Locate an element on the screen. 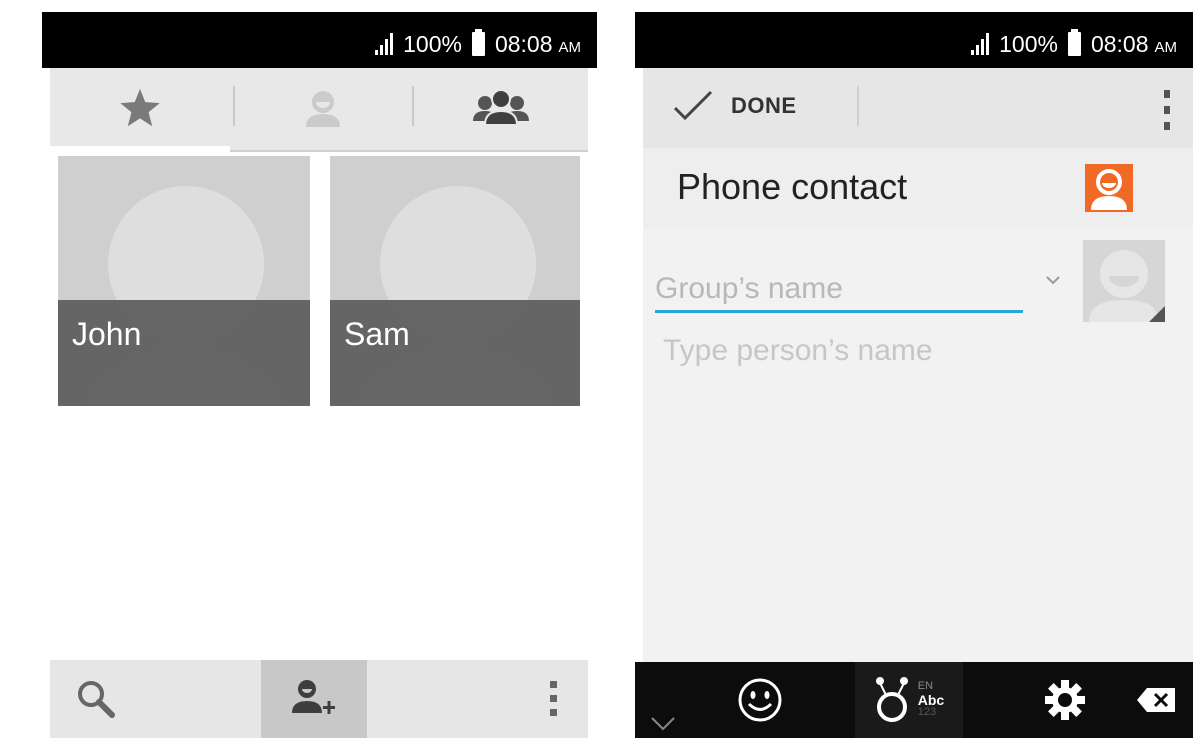 The image size is (1193, 738). contact-account-icon is located at coordinates (1109, 188).